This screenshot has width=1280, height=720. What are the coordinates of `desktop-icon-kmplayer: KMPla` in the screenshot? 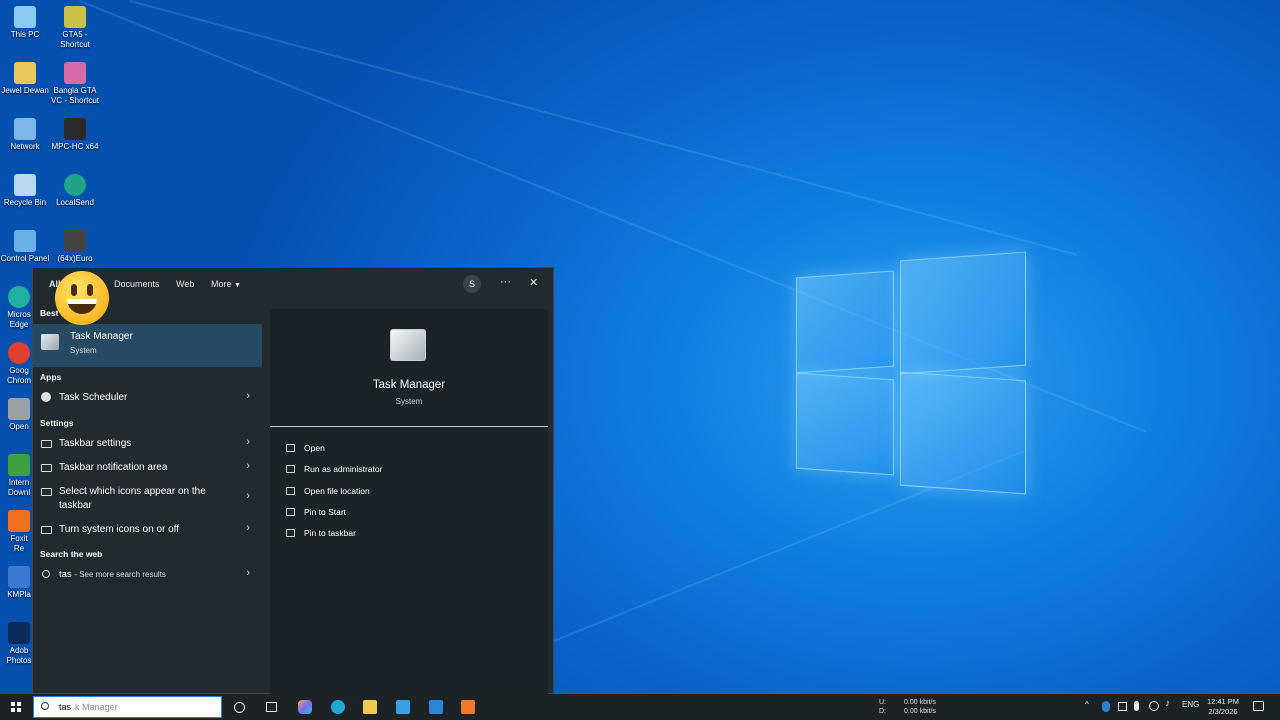 It's located at (19, 583).